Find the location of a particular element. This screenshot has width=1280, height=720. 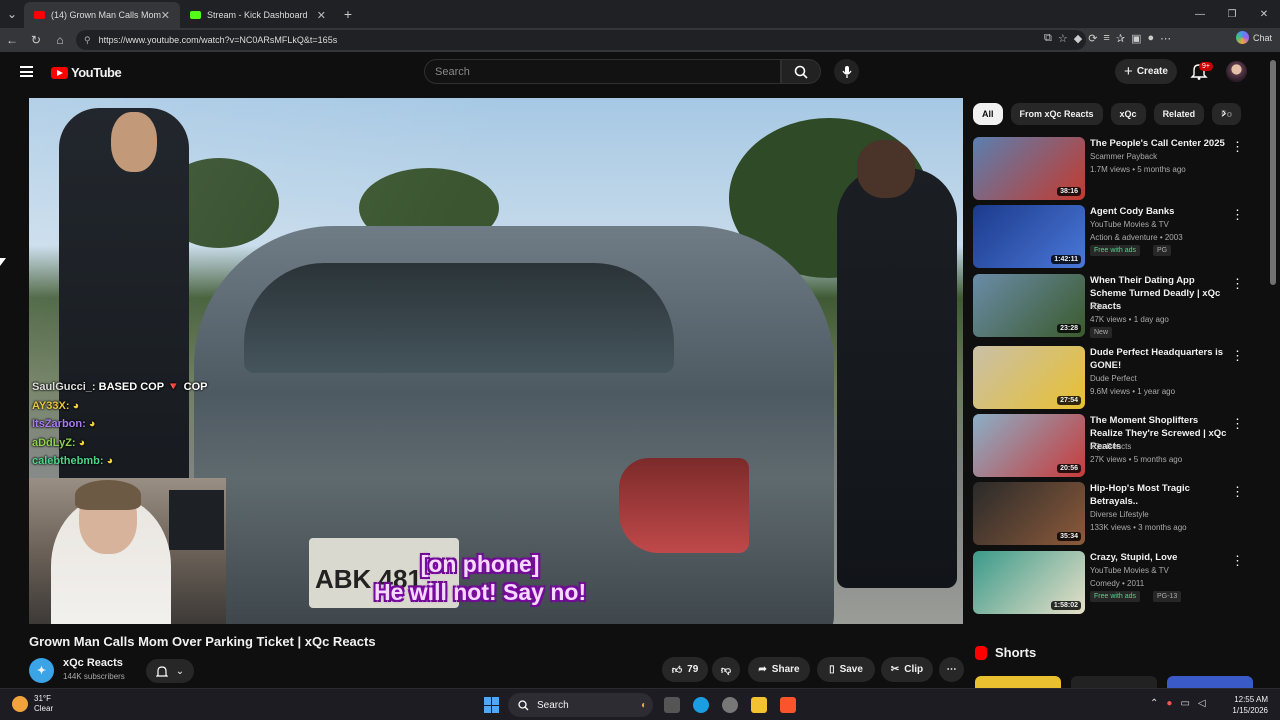

volume-icon: ◁ is located at coordinates (1202, 703).